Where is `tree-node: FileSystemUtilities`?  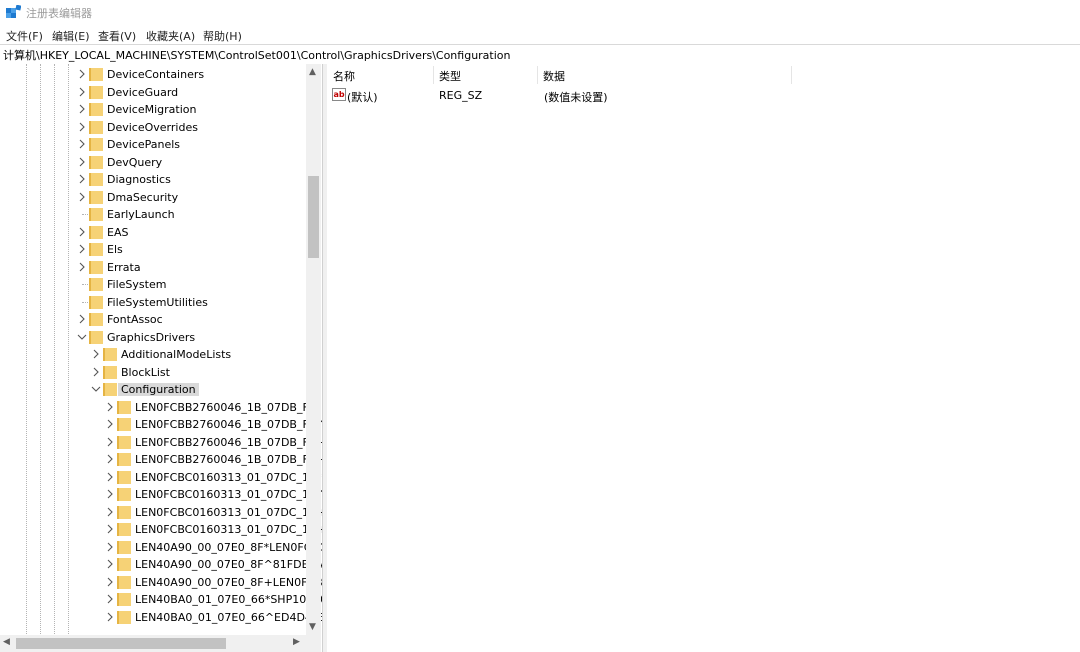 tree-node: FileSystemUtilities is located at coordinates (152, 302).